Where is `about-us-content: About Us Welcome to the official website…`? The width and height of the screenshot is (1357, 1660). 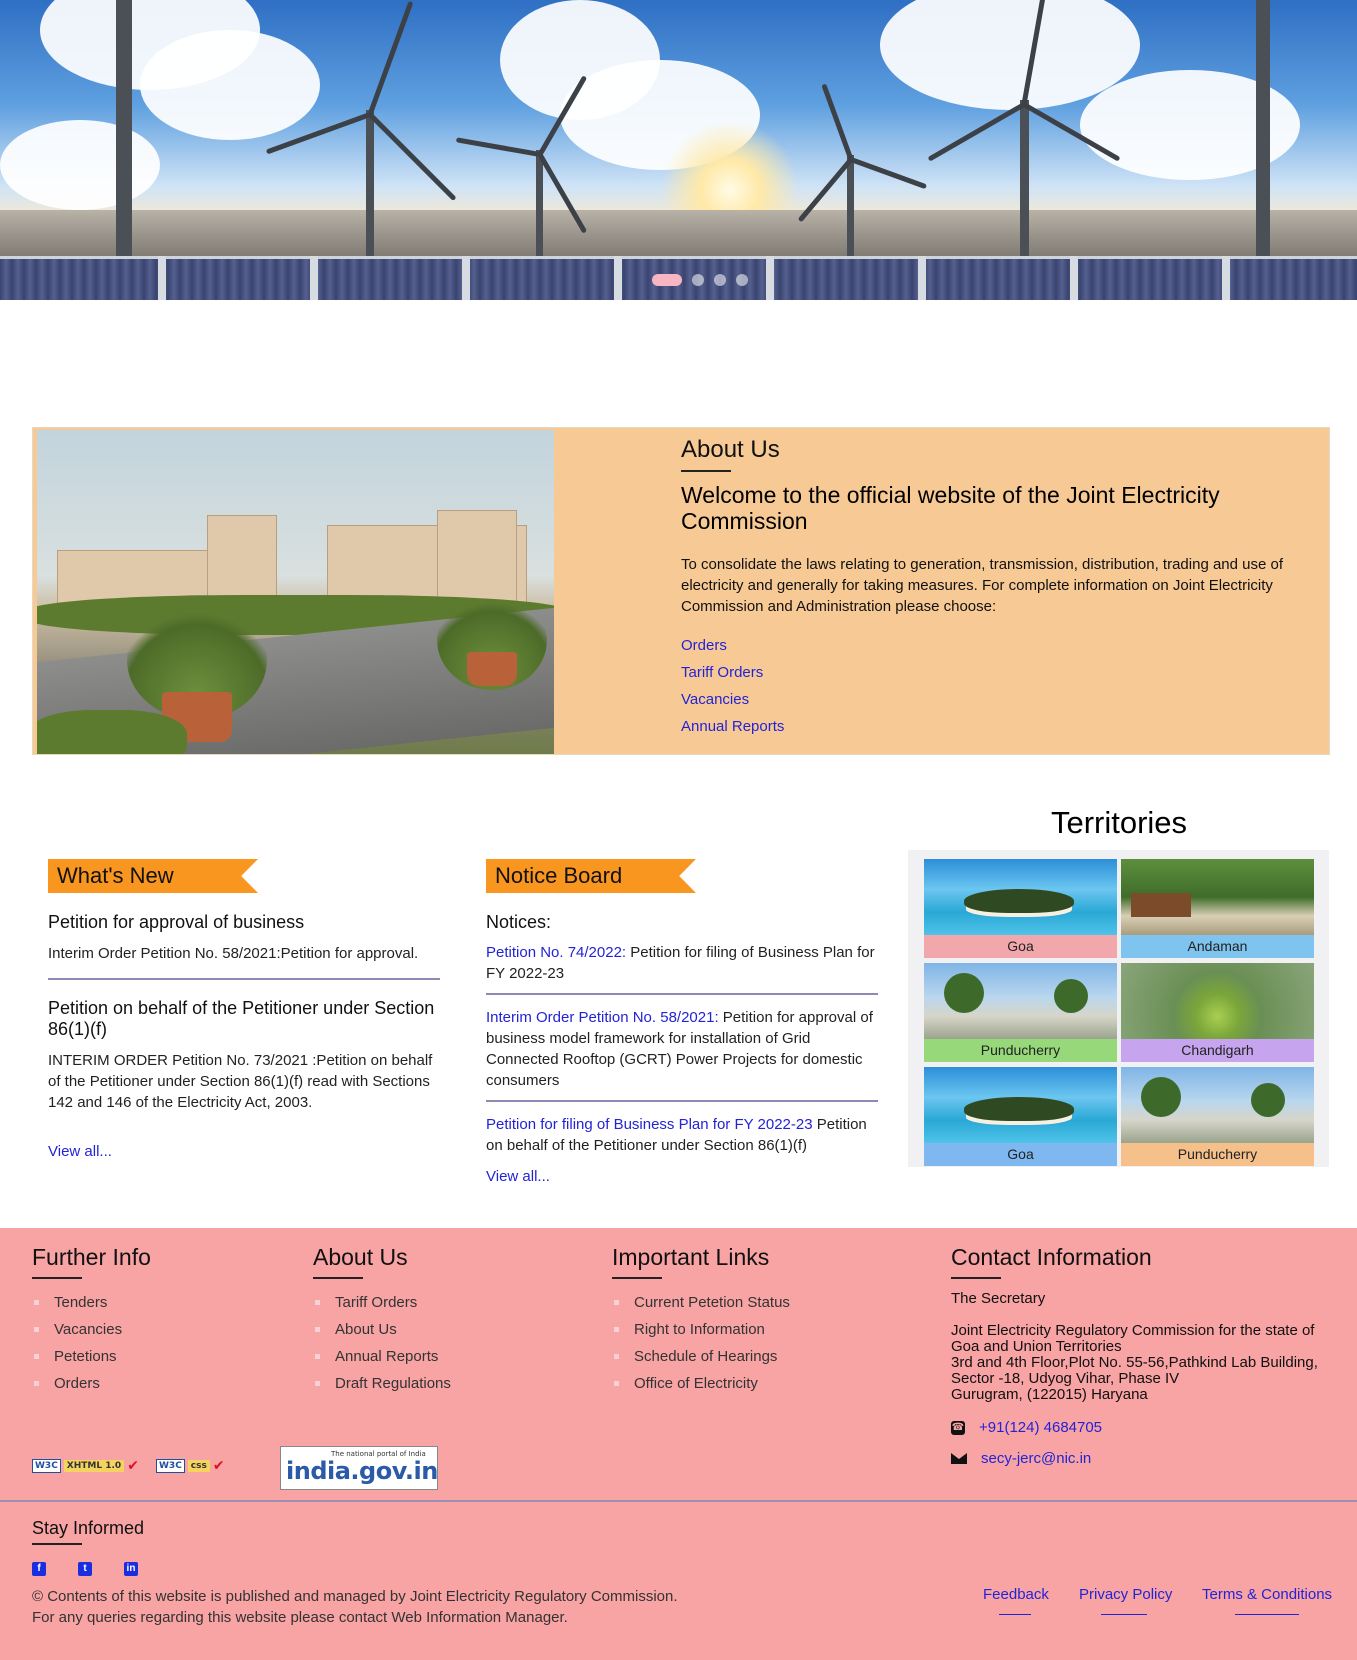
about-us-content: About Us Welcome to the official website… is located at coordinates (996, 588).